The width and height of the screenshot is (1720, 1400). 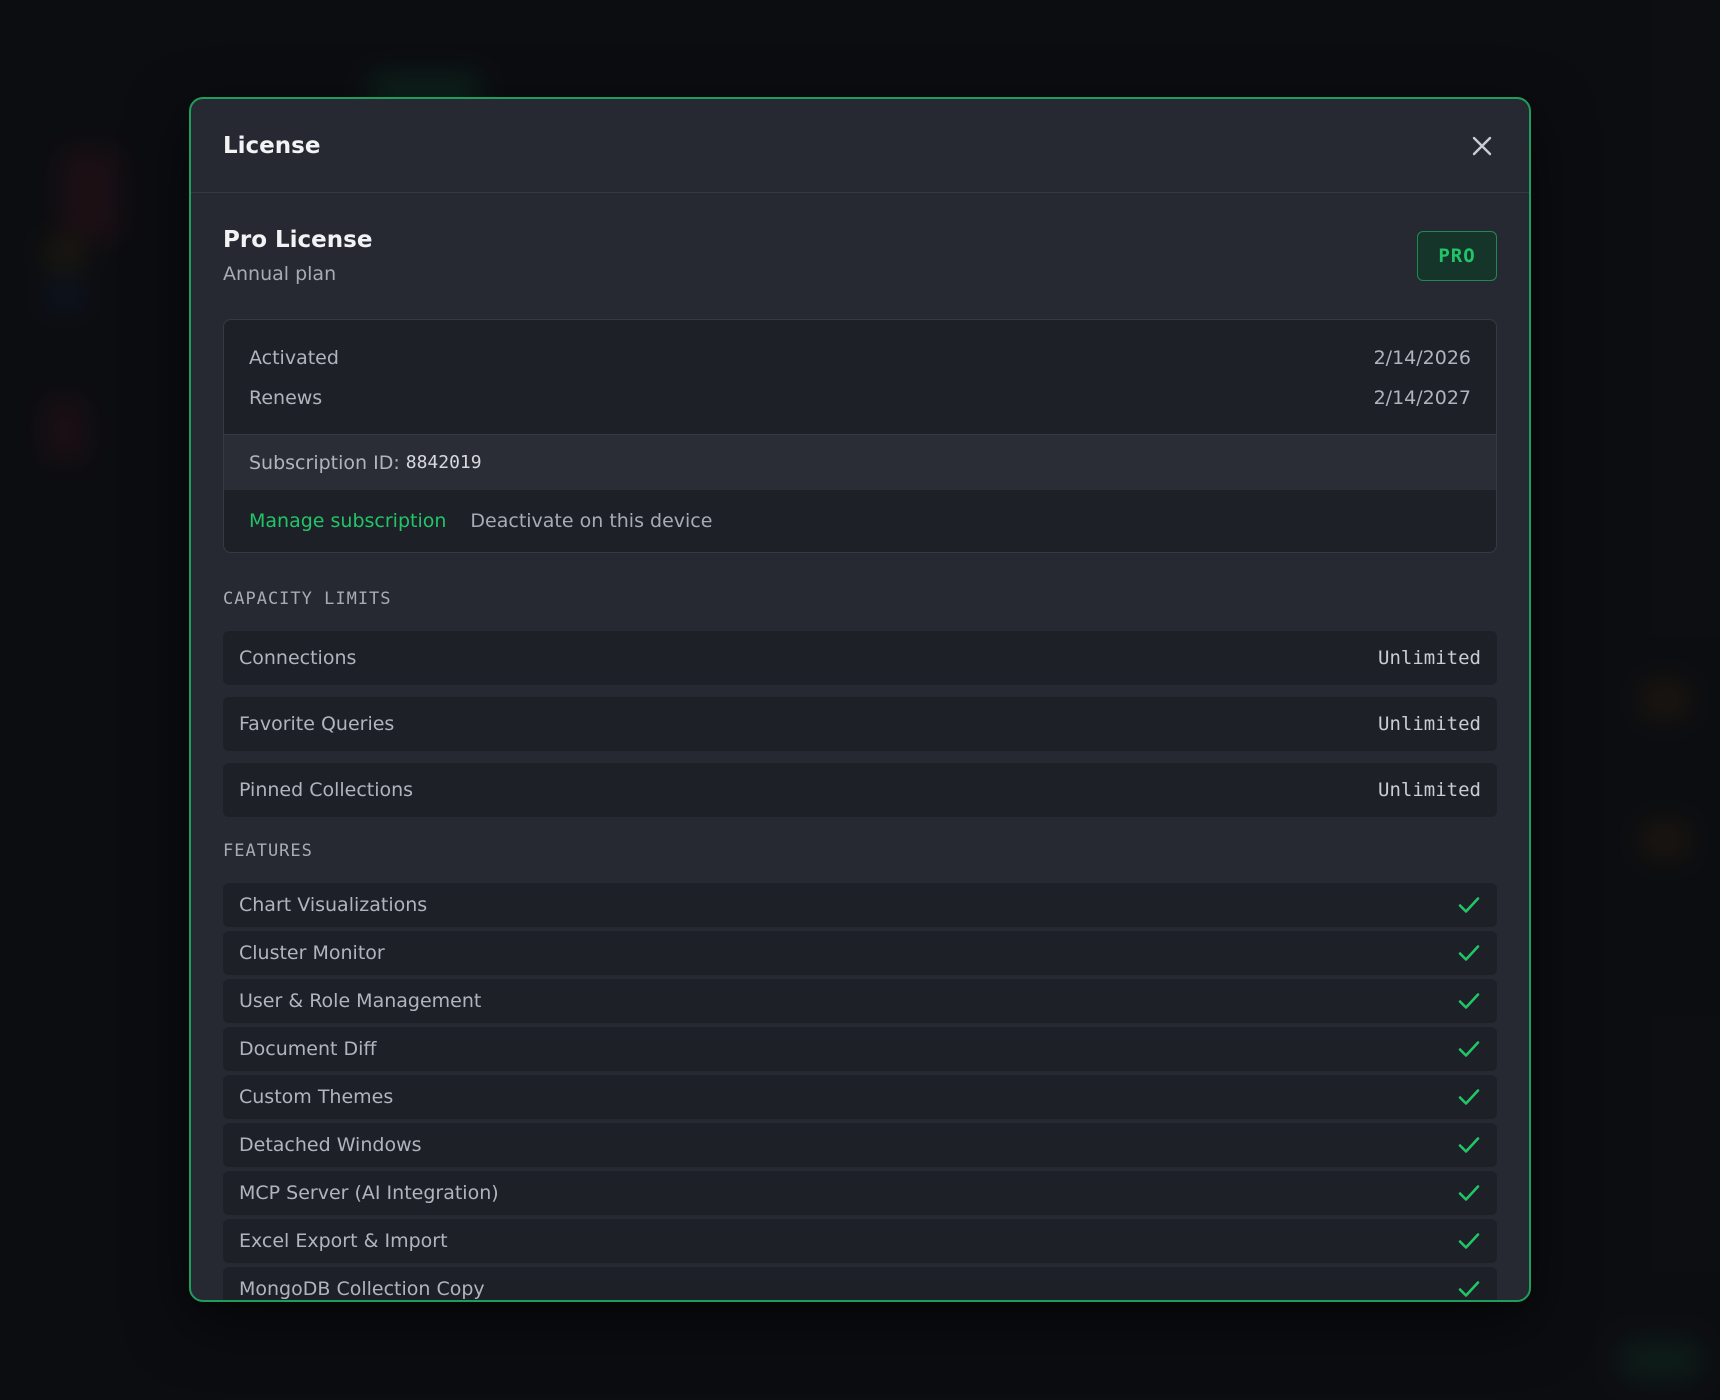 I want to click on feature-label: User & Role Management, so click(x=360, y=1001).